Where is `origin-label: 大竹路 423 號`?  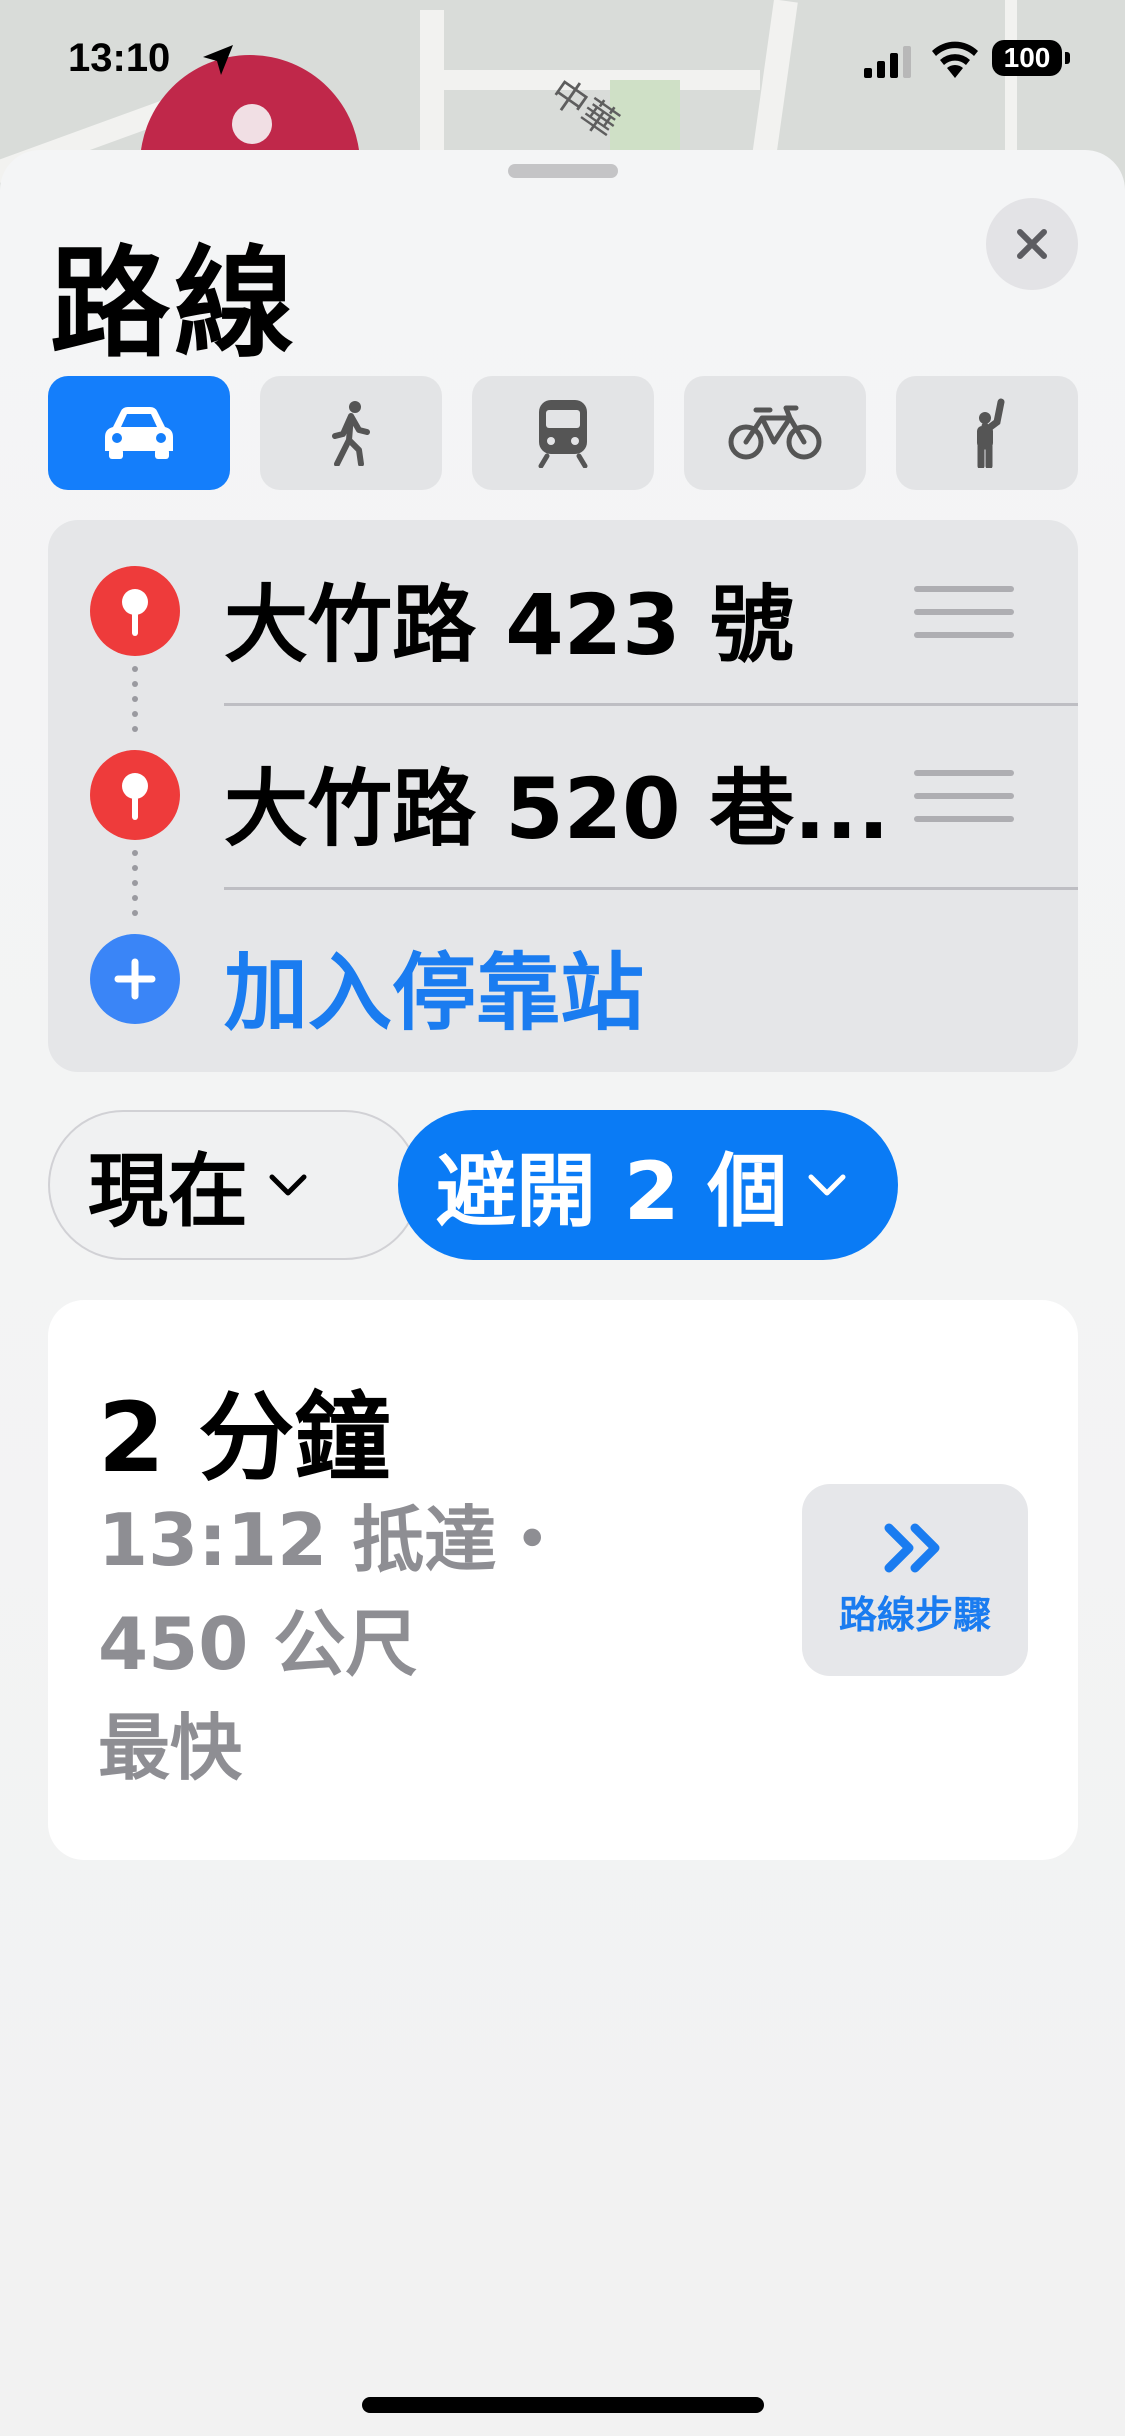
origin-label: 大竹路 423 號 is located at coordinates (509, 625).